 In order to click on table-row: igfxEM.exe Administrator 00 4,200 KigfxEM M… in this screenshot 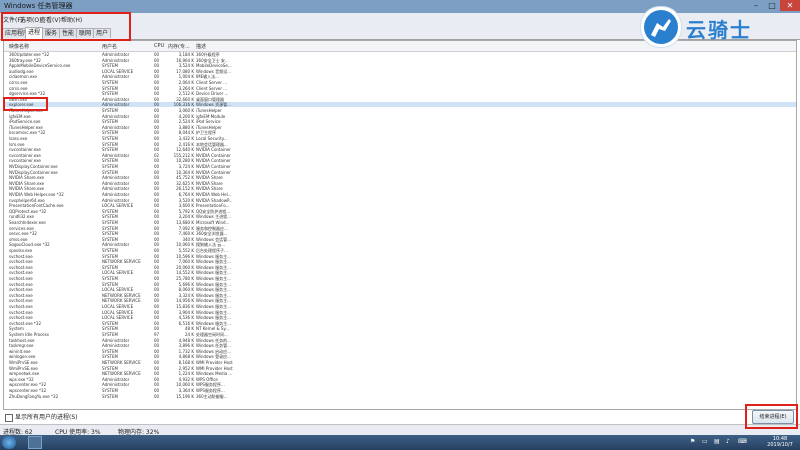, I will do `click(400, 116)`.